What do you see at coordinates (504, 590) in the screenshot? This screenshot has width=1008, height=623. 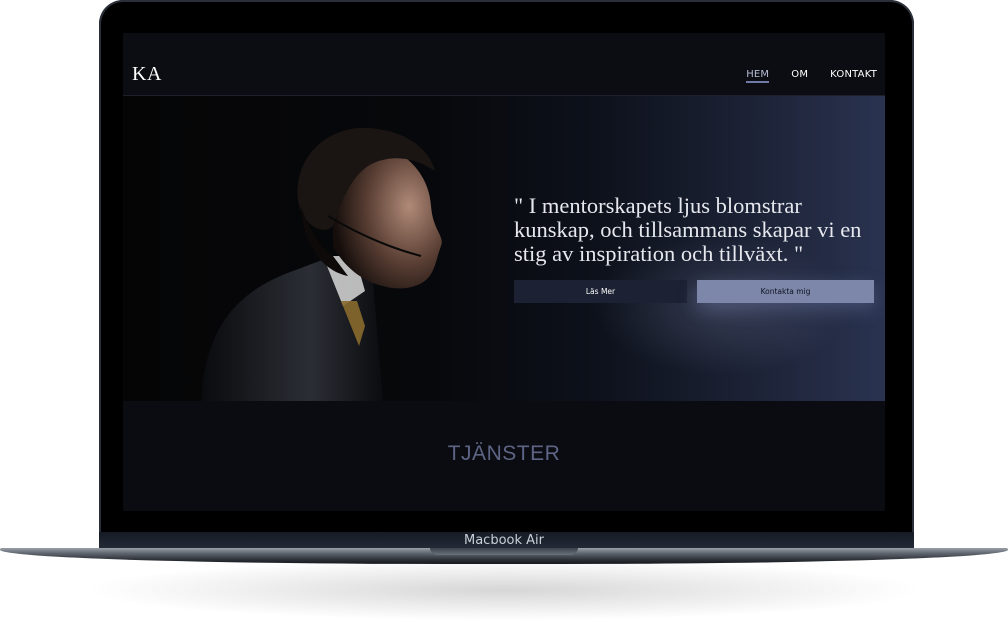 I see `laptop-shadow` at bounding box center [504, 590].